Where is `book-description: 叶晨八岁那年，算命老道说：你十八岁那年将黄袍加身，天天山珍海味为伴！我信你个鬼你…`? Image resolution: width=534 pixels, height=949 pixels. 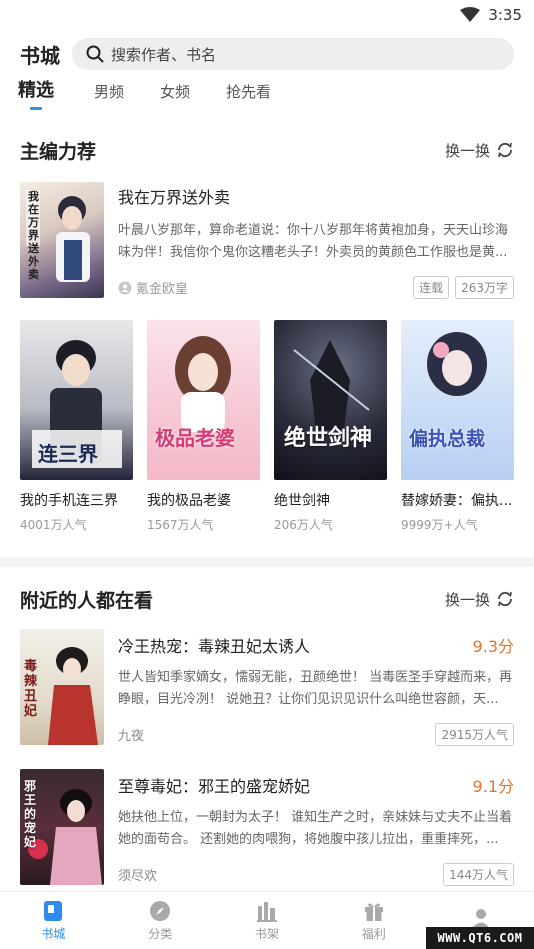 book-description: 叶晨八岁那年，算命老道说：你十八岁那年将黄袍加身，天天山珍海味为伴！我信你个鬼你… is located at coordinates (313, 241).